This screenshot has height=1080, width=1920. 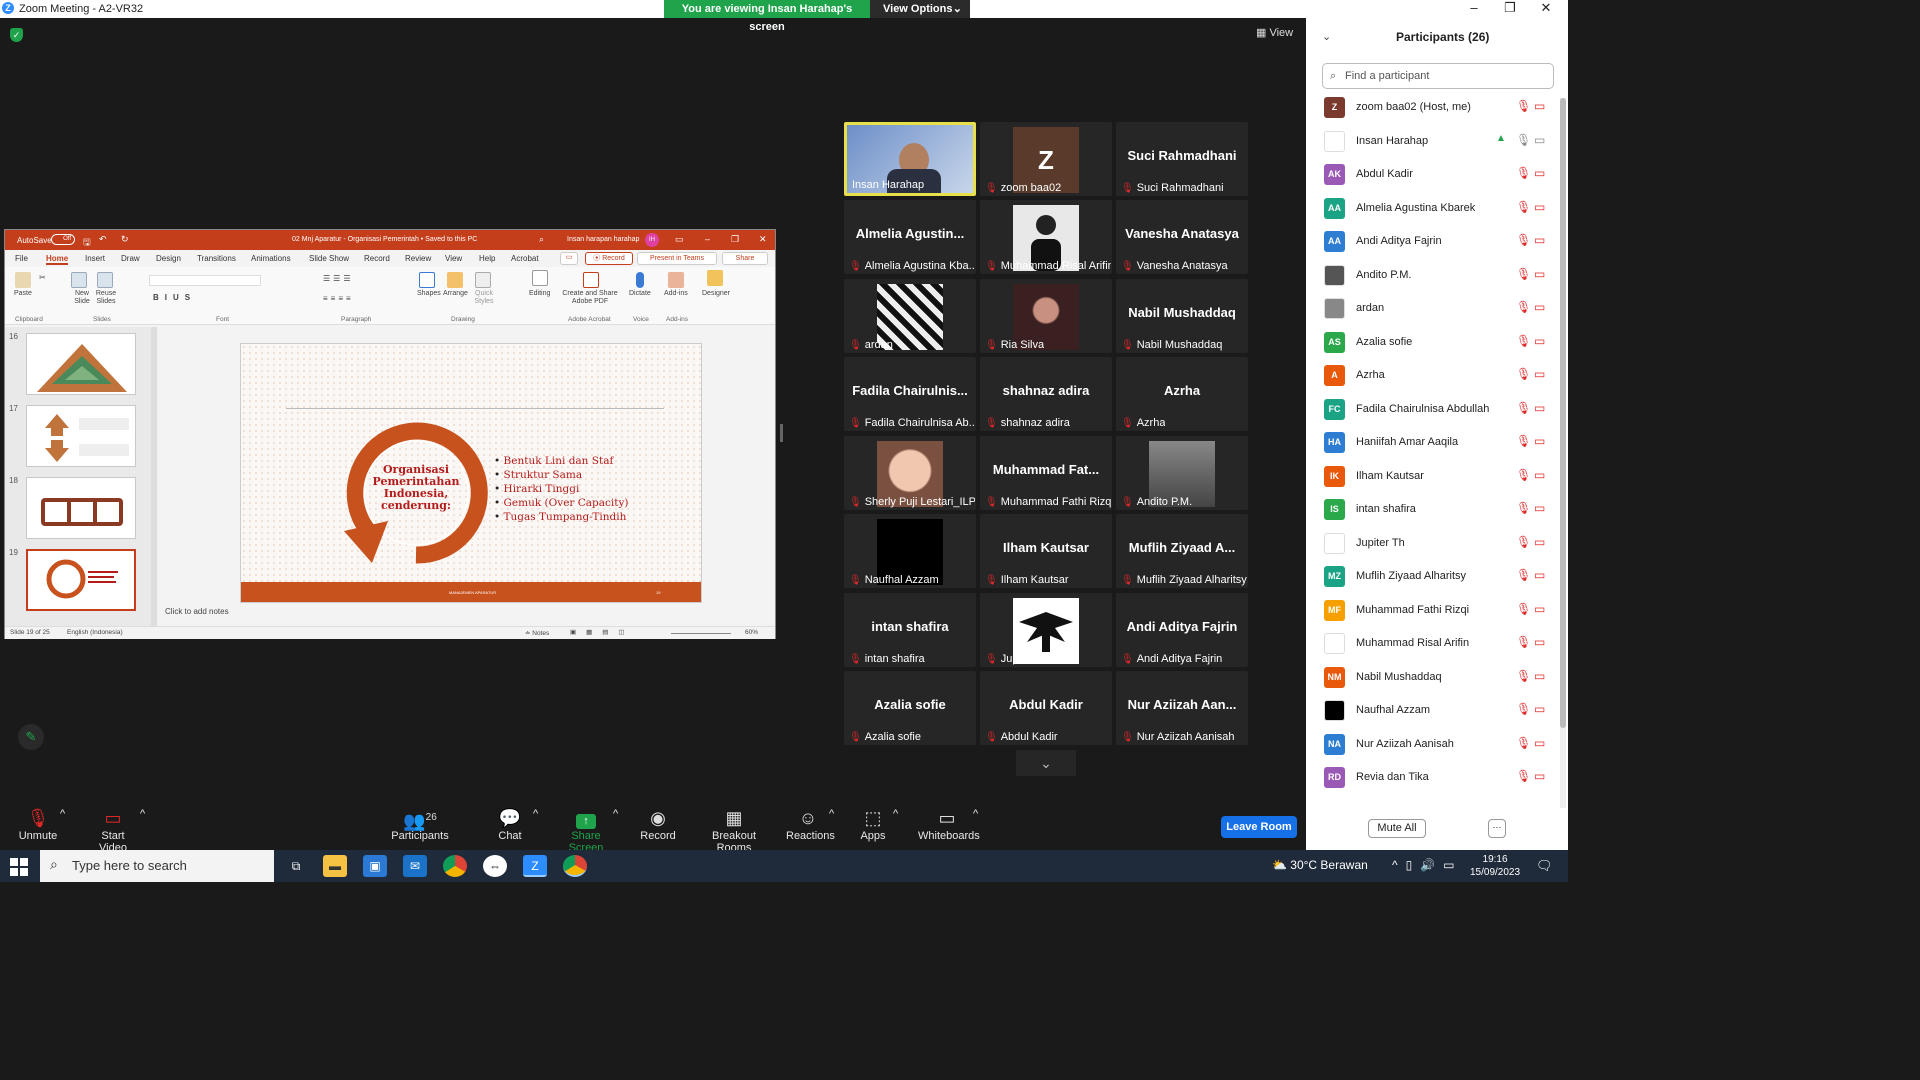 I want to click on notes-placeholder: Click to add notes, so click(x=197, y=611).